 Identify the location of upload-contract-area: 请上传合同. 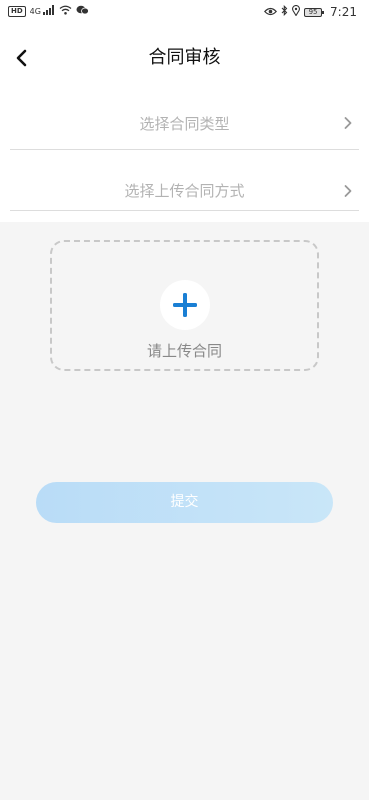
(184, 305).